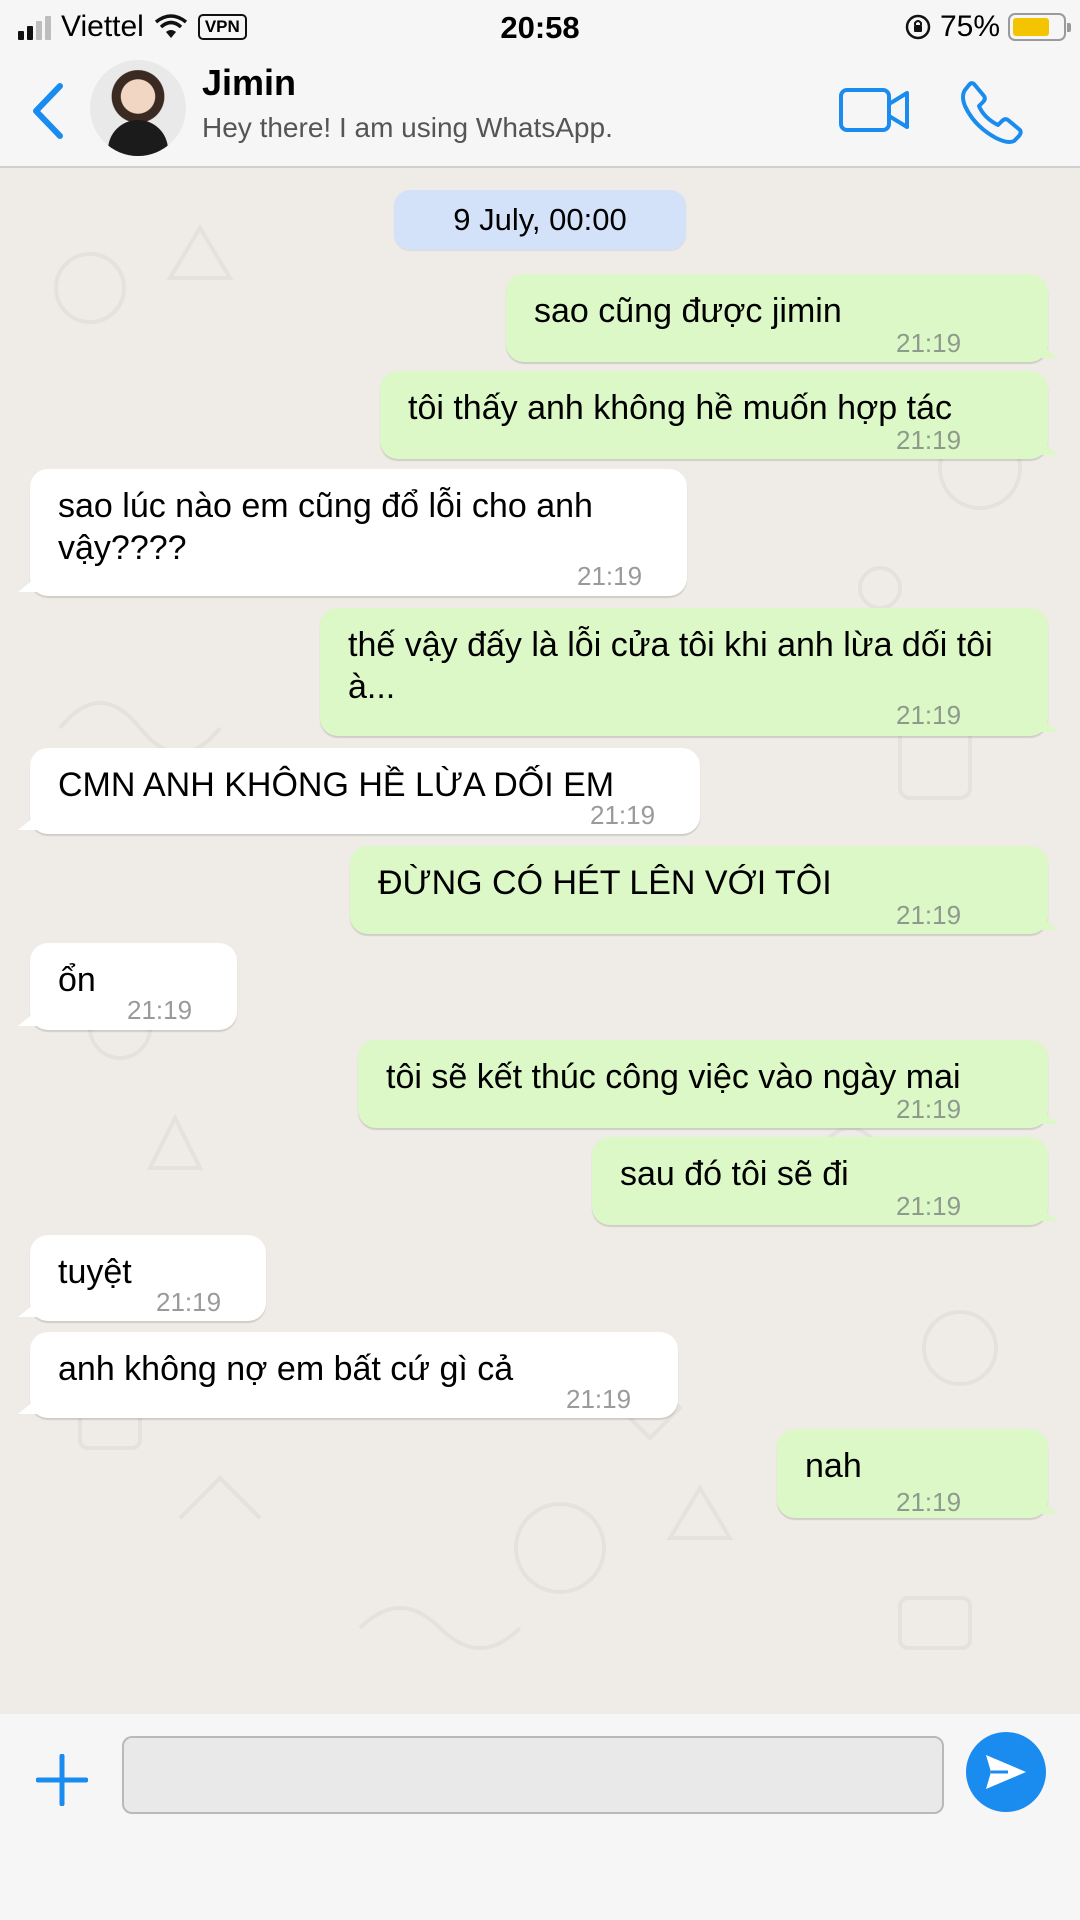 The height and width of the screenshot is (1920, 1080). I want to click on phone-icon, so click(992, 112).